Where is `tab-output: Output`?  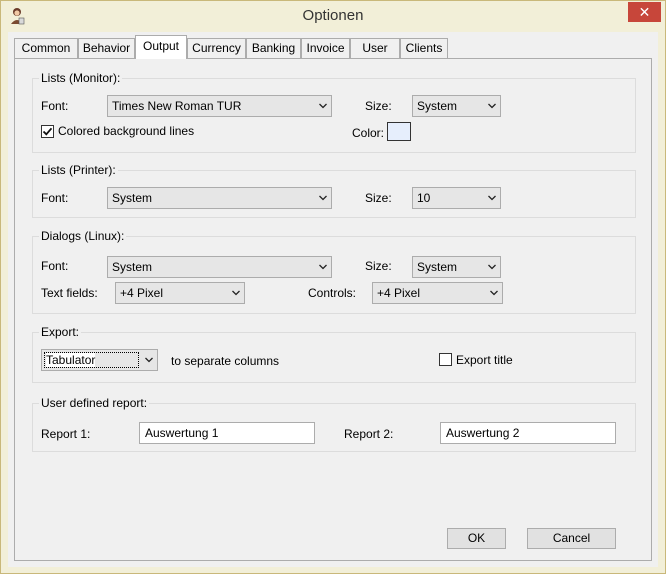 tab-output: Output is located at coordinates (161, 47).